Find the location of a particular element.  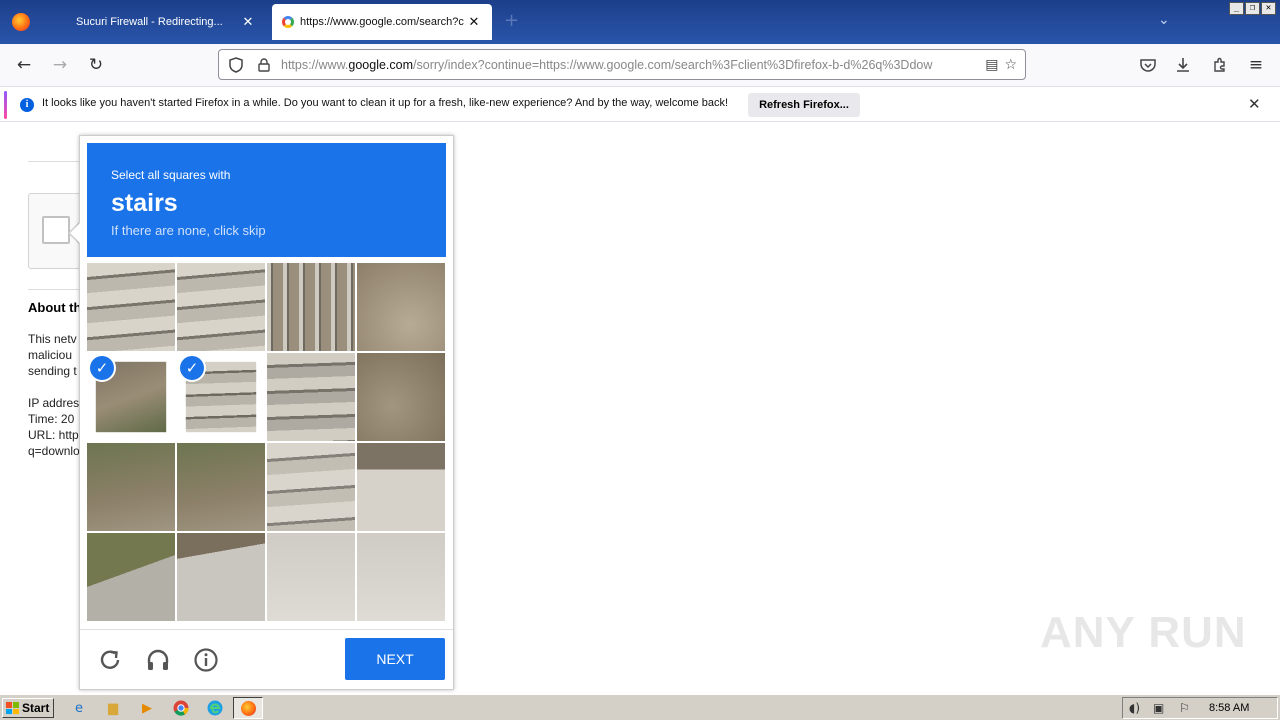

notification-accent is located at coordinates (5, 105).